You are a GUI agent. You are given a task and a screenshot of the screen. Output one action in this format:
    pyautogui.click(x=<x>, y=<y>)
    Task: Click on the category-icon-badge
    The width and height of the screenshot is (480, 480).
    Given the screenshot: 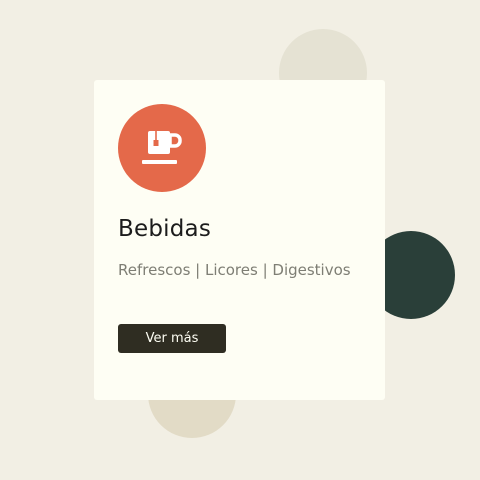 What is the action you would take?
    pyautogui.click(x=162, y=148)
    